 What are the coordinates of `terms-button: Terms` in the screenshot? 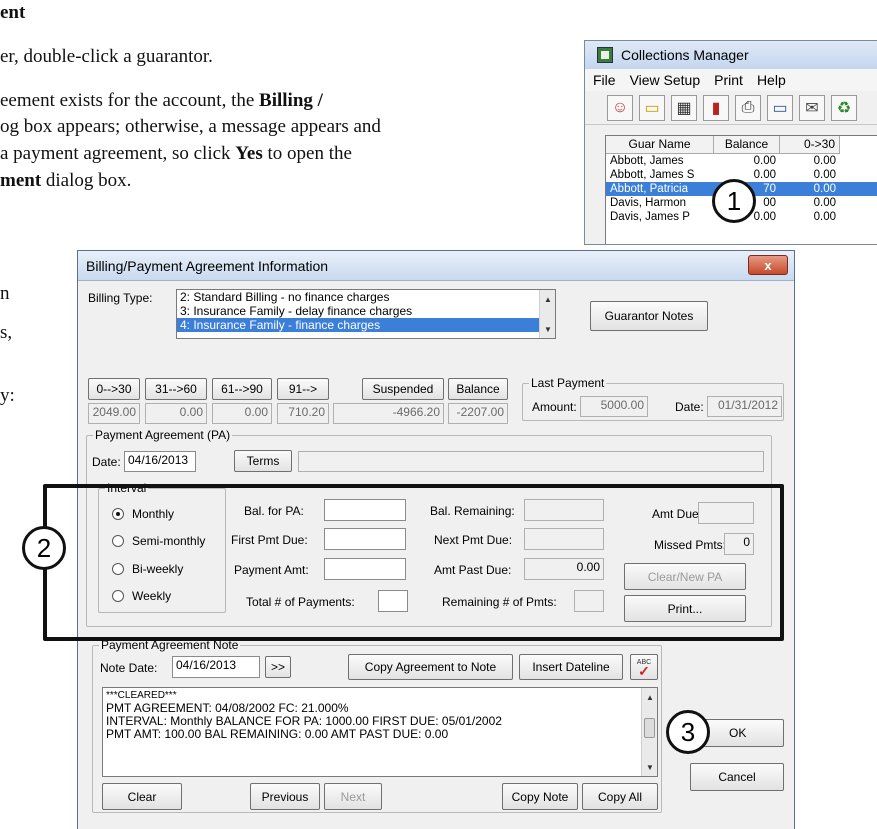 It's located at (263, 461).